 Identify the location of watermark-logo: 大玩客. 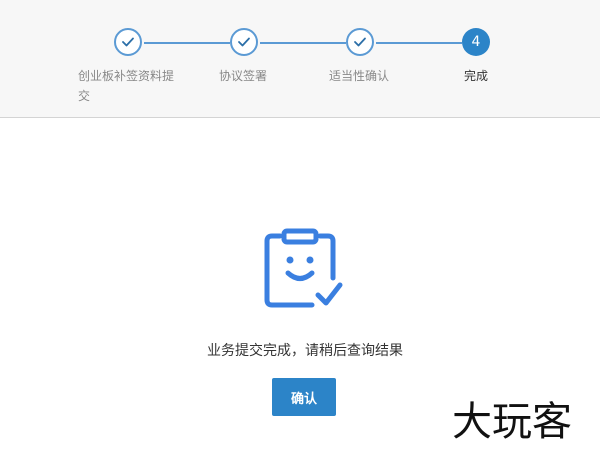
(512, 422).